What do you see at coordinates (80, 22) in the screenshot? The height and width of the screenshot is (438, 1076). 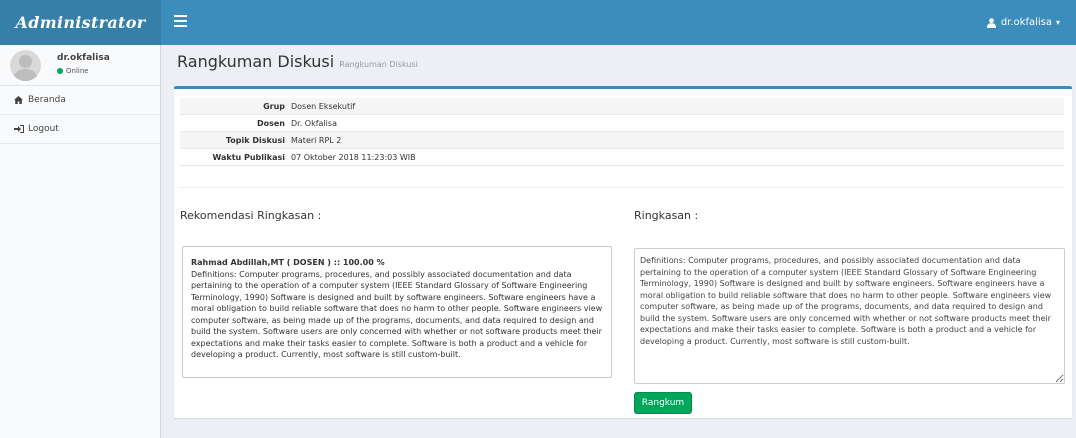 I see `brand-logo: Administrator` at bounding box center [80, 22].